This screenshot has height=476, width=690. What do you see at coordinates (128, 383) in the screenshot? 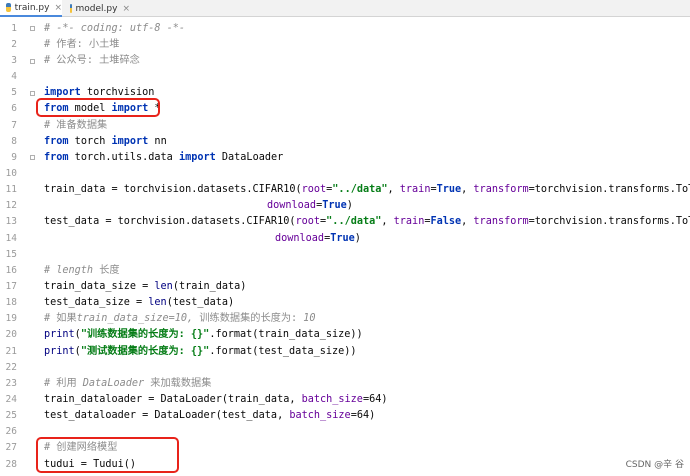
I see `code-line-23: # 利用 DataLoader 来加载数据集` at bounding box center [128, 383].